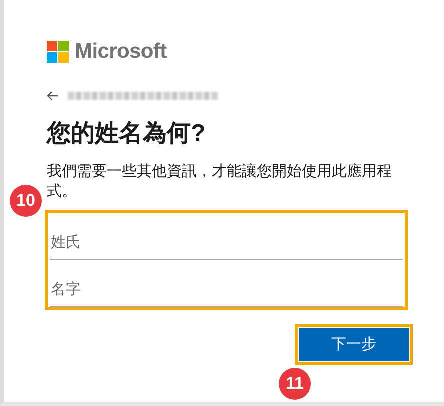 This screenshot has width=444, height=406. What do you see at coordinates (58, 52) in the screenshot?
I see `windows-logo-icon` at bounding box center [58, 52].